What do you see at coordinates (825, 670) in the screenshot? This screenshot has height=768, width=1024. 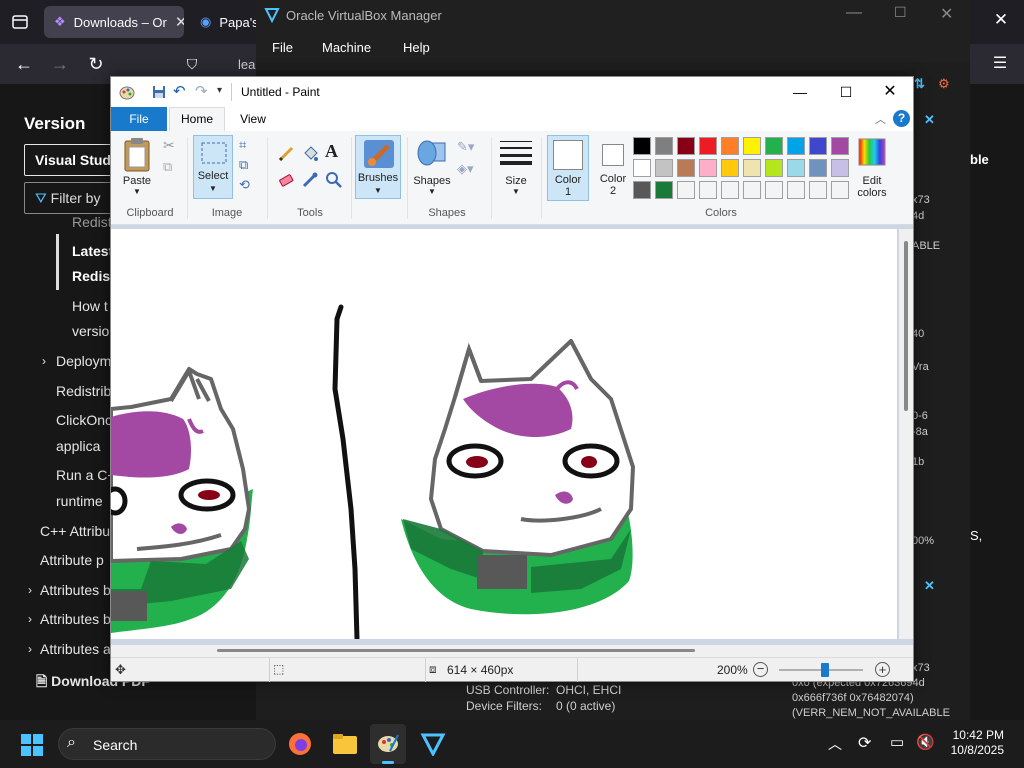 I see `zoom-slider-thumb` at bounding box center [825, 670].